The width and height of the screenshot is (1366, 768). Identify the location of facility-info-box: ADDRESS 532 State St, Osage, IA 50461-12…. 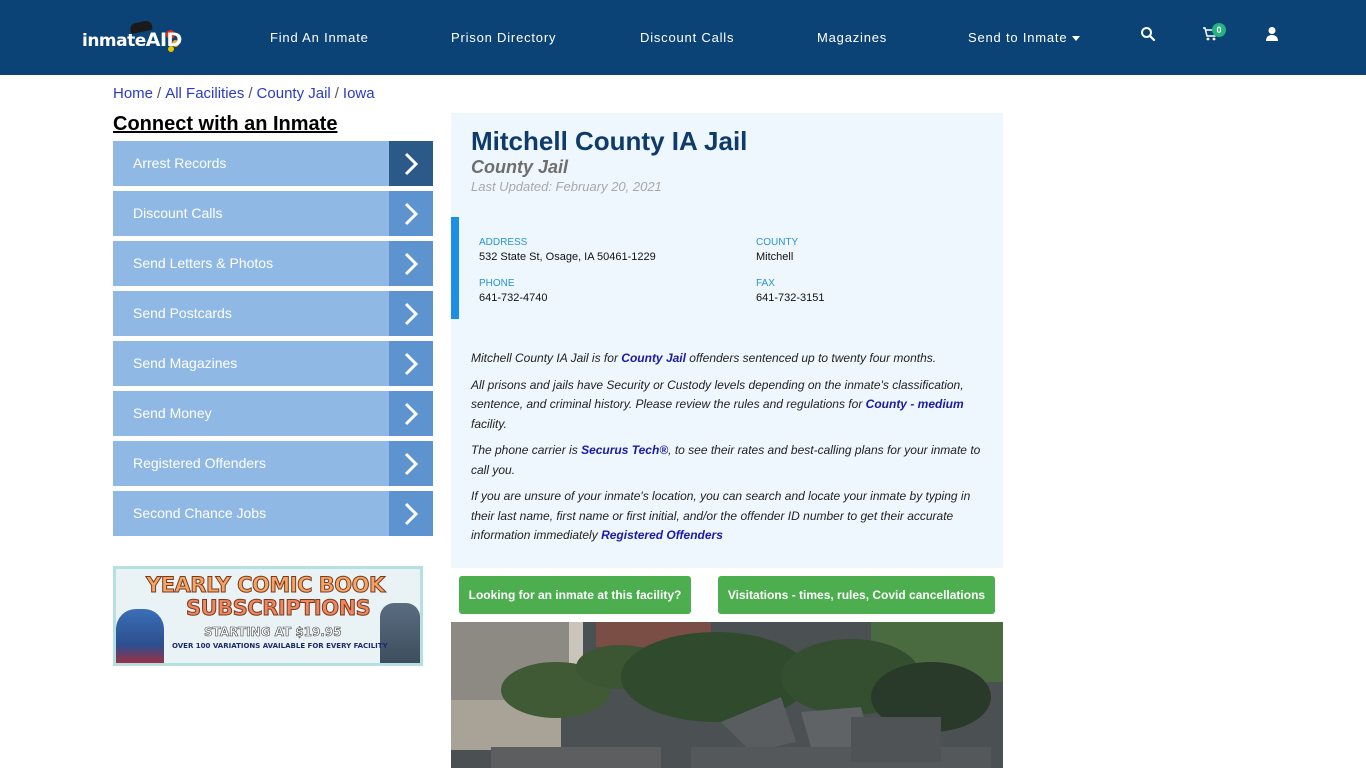
(727, 268).